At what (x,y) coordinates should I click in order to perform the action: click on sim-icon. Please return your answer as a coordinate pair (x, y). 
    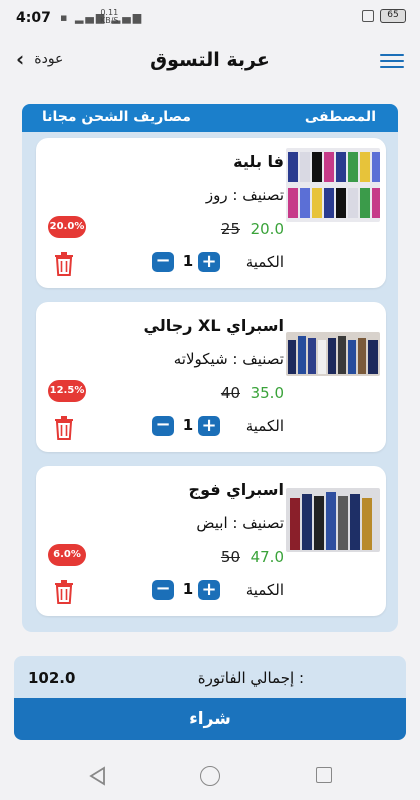
    Looking at the image, I should click on (368, 16).